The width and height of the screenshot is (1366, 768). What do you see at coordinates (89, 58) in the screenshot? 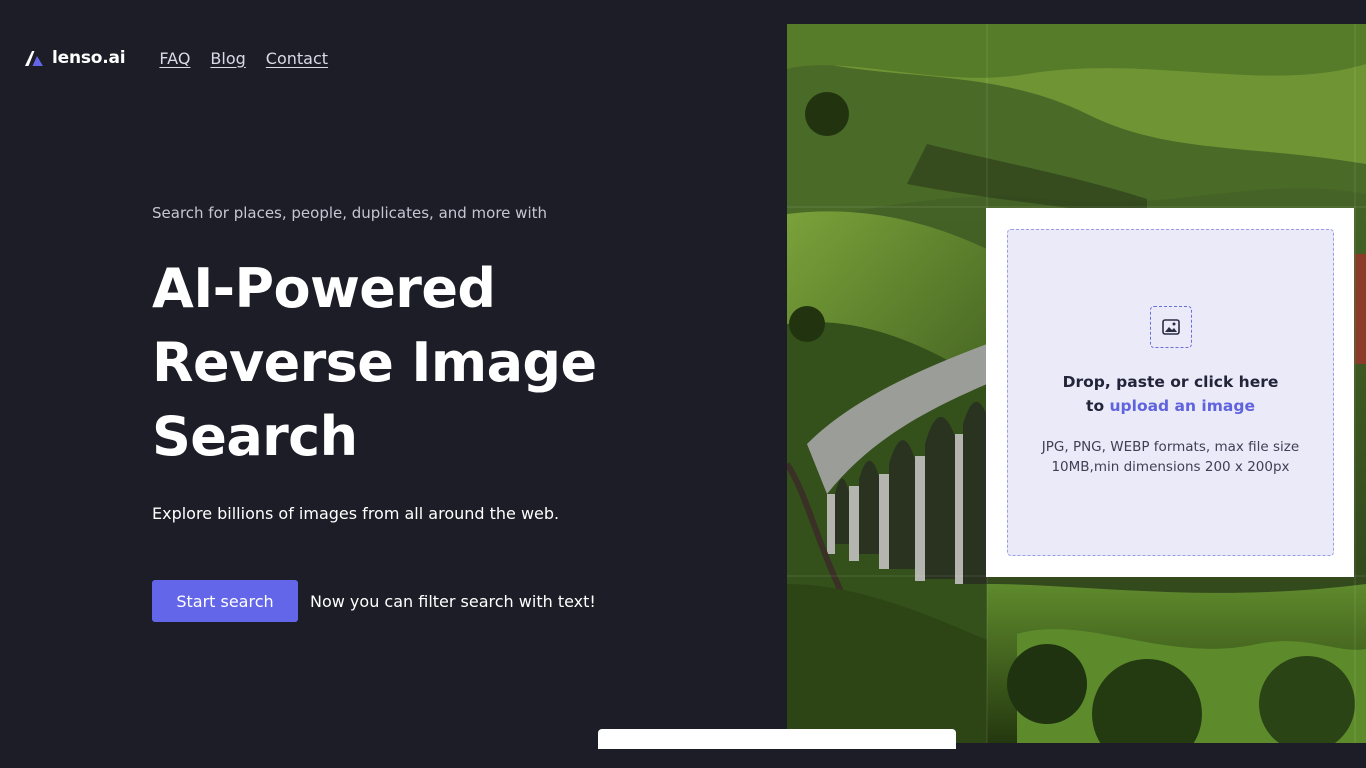
I see `brand-name: lenso.ai` at bounding box center [89, 58].